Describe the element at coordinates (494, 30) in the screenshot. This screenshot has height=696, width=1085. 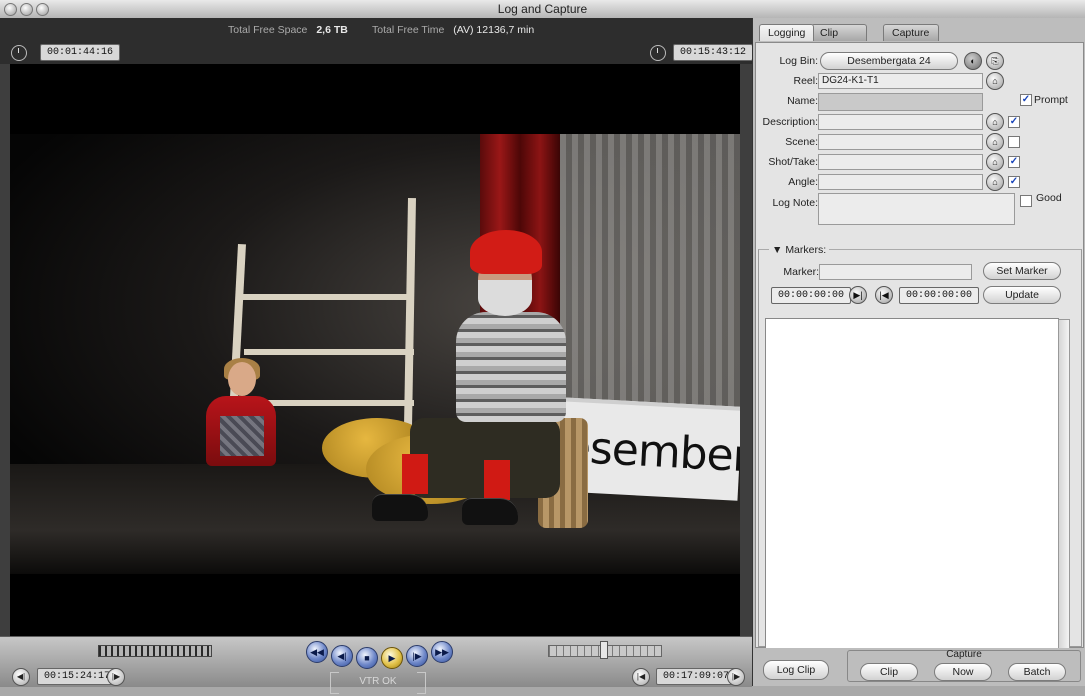
I see `free-time-value: (AV) 12136,7 min` at that location.